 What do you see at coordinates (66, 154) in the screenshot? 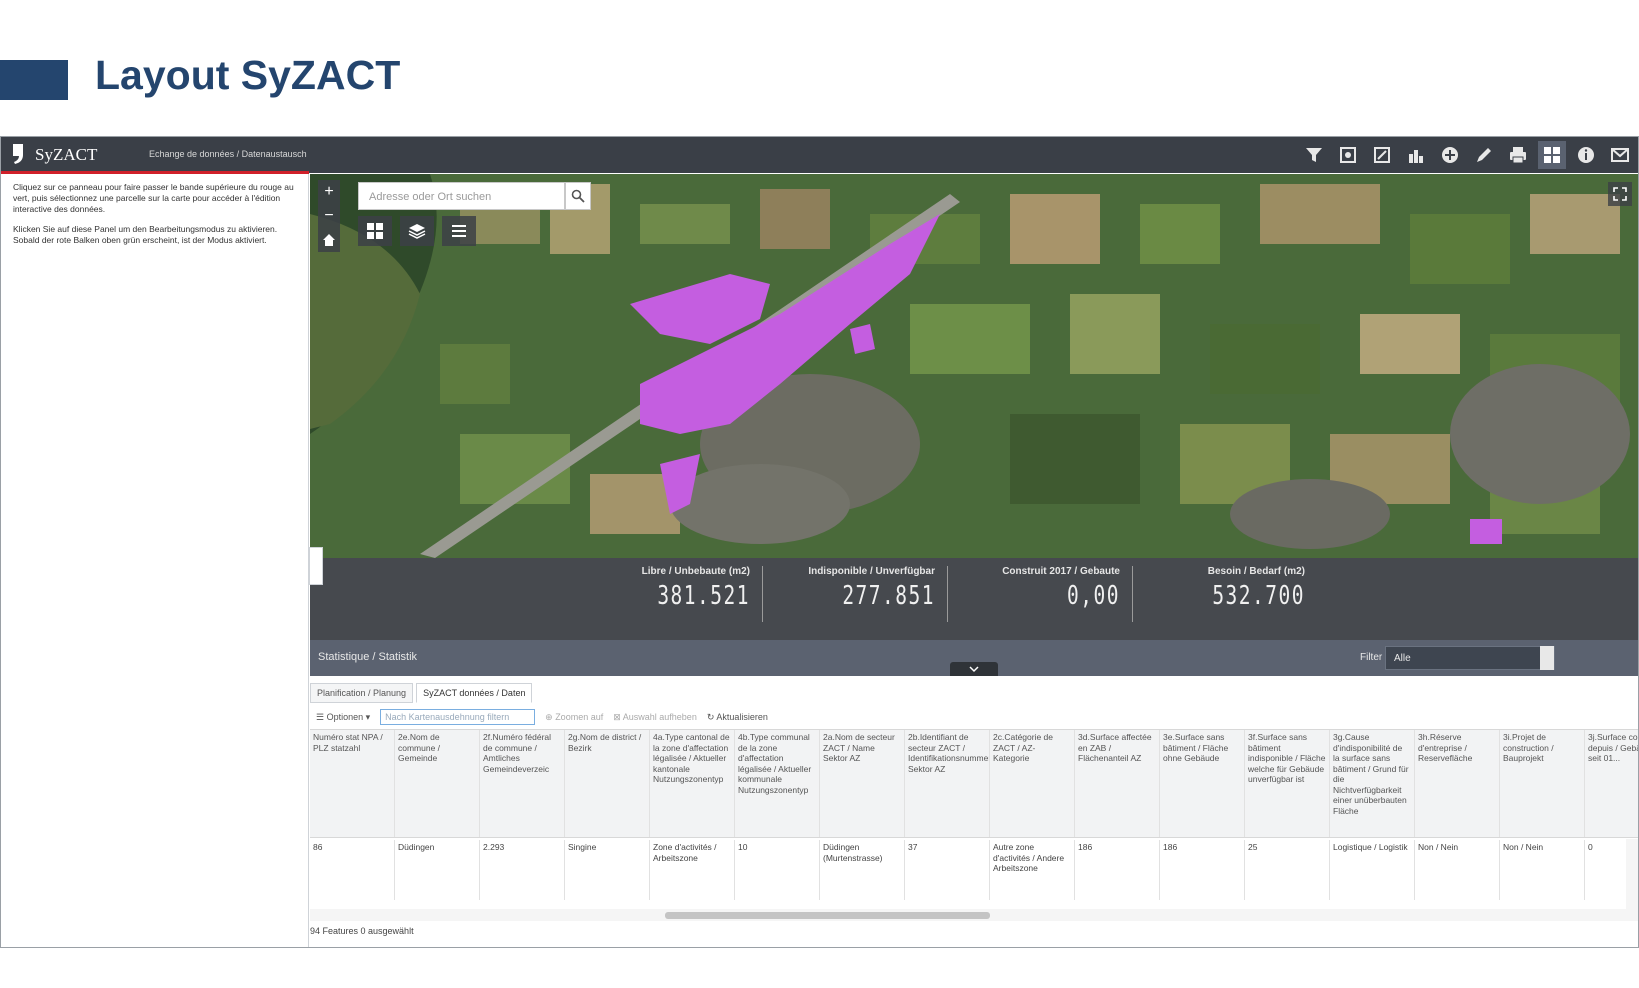
I see `app-name: SyZACT` at bounding box center [66, 154].